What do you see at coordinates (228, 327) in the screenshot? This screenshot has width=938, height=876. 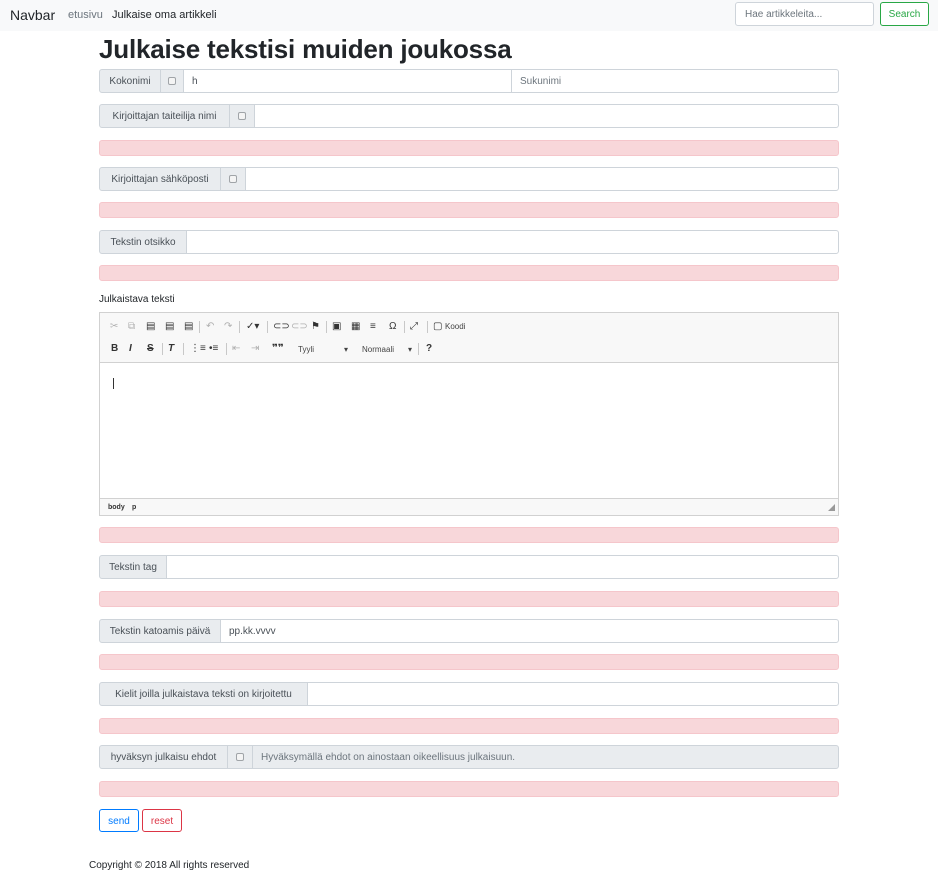 I see `redo-icon: ↷` at bounding box center [228, 327].